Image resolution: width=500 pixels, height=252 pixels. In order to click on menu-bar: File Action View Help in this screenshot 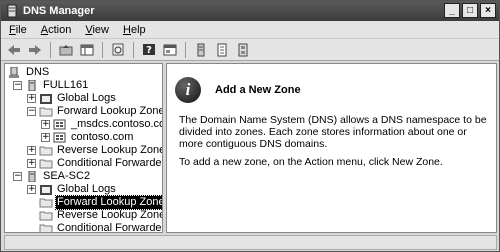, I will do `click(250, 30)`.